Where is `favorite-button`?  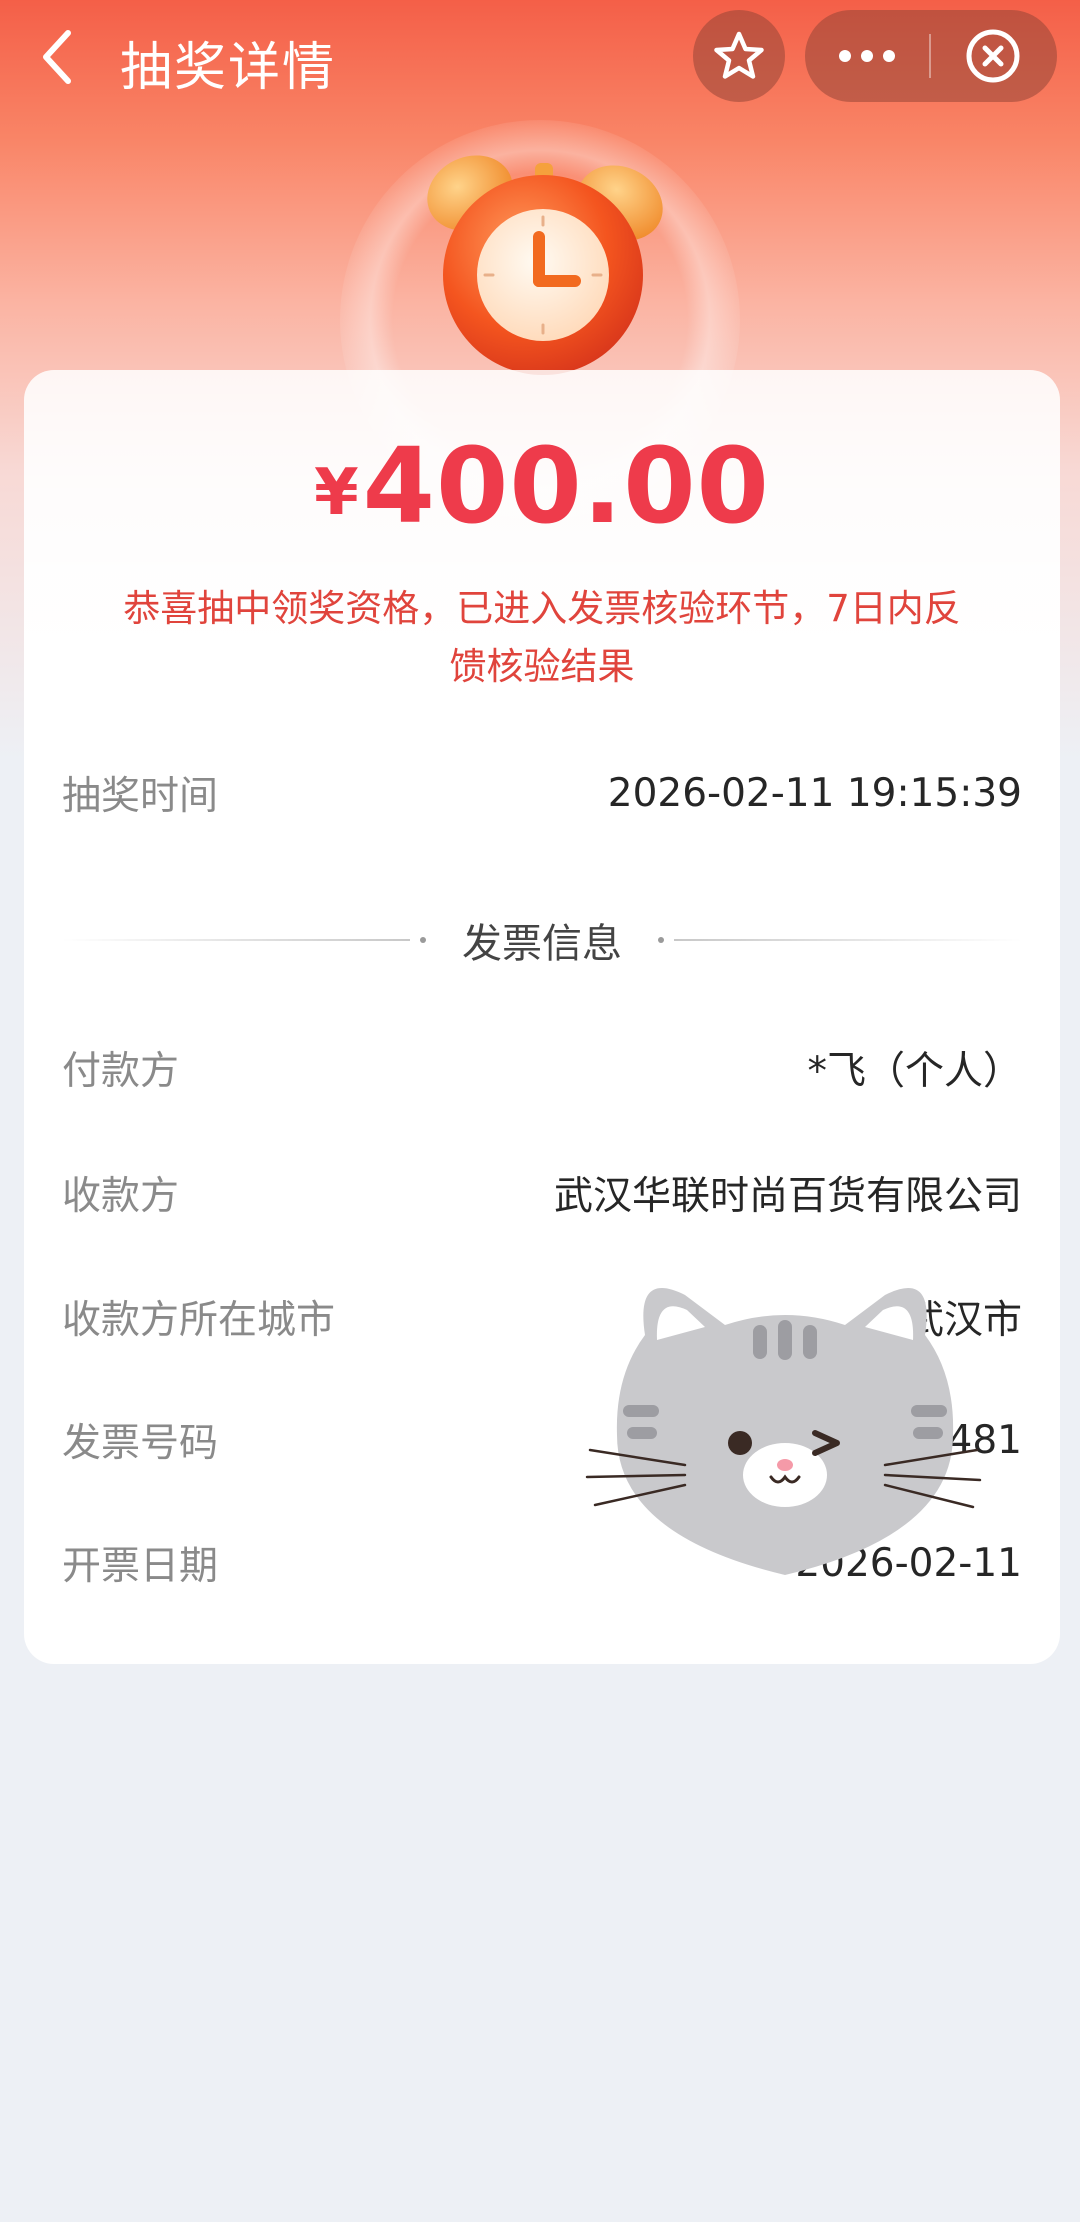
favorite-button is located at coordinates (739, 56).